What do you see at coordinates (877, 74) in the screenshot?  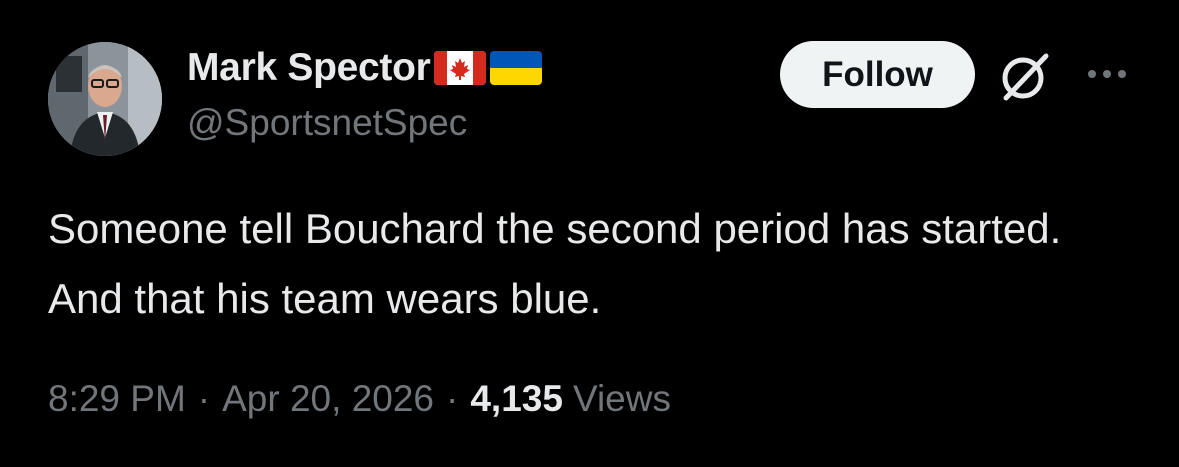 I see `follow-button: Follow` at bounding box center [877, 74].